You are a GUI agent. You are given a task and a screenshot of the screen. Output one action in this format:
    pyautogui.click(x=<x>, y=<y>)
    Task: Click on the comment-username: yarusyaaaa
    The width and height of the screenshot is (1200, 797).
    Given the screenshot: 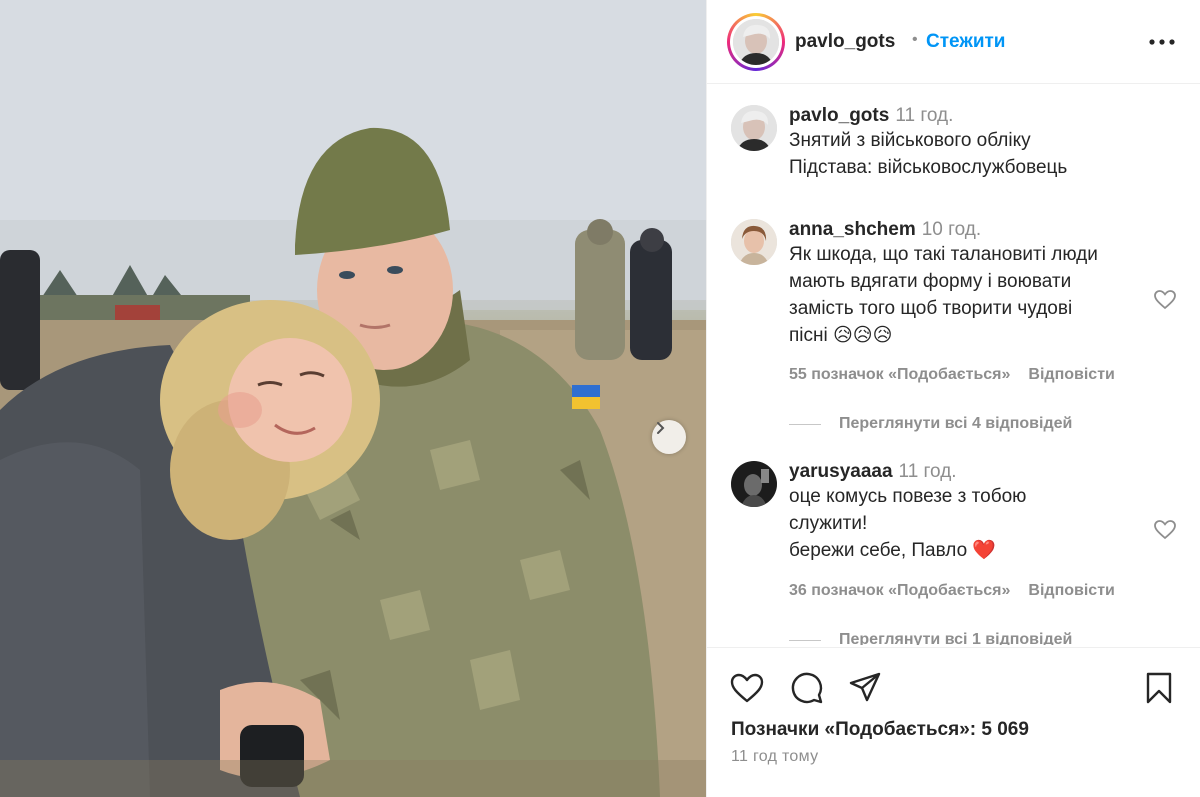 What is the action you would take?
    pyautogui.click(x=841, y=471)
    